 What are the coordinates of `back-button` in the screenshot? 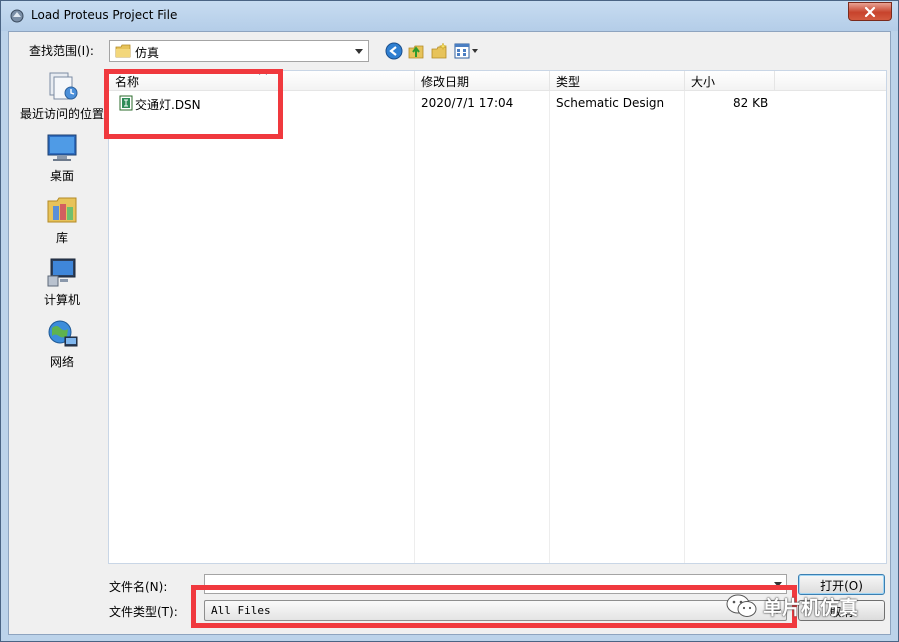 It's located at (394, 51).